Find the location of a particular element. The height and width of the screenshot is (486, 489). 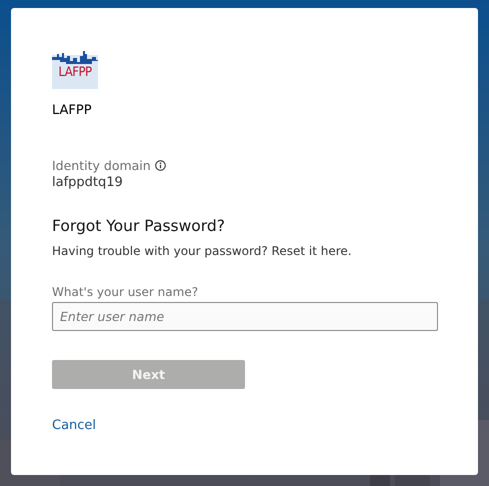

logo: LAFPP is located at coordinates (75, 69).